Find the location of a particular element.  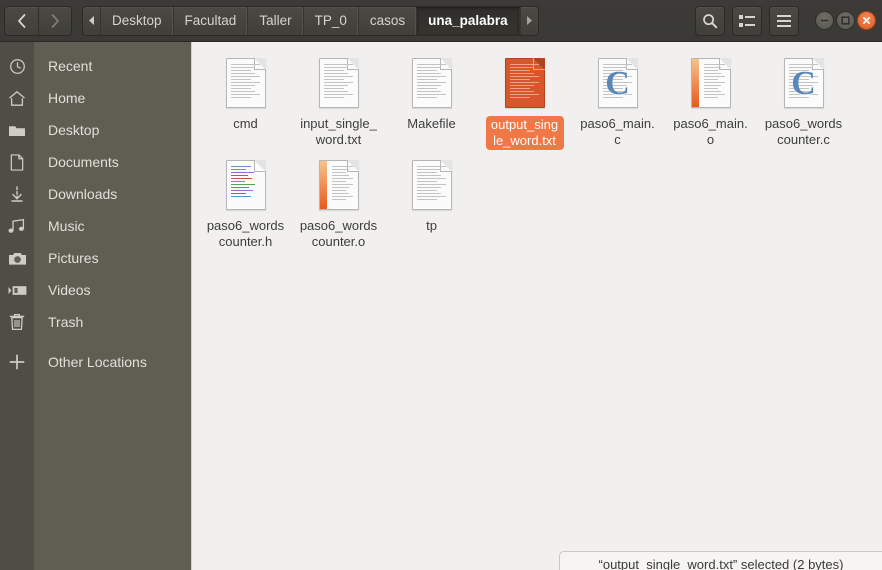

minimize-button is located at coordinates (824, 20).